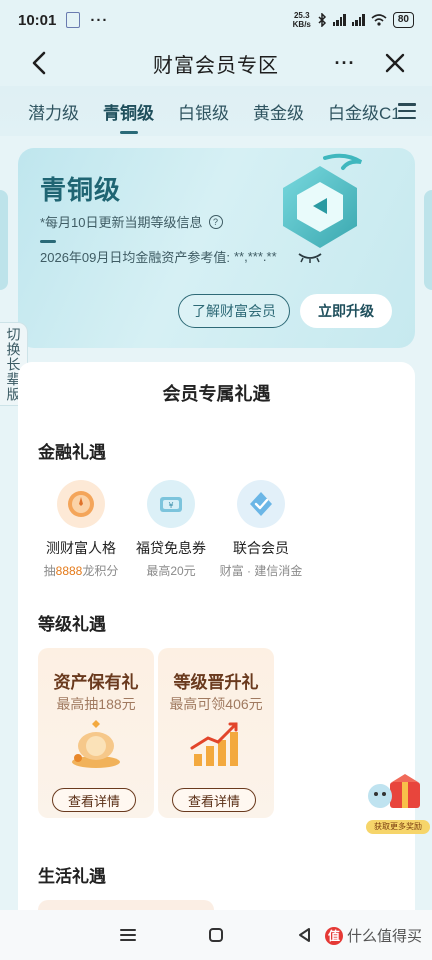 This screenshot has height=960, width=432. I want to click on chevron-left-icon, so click(39, 63).